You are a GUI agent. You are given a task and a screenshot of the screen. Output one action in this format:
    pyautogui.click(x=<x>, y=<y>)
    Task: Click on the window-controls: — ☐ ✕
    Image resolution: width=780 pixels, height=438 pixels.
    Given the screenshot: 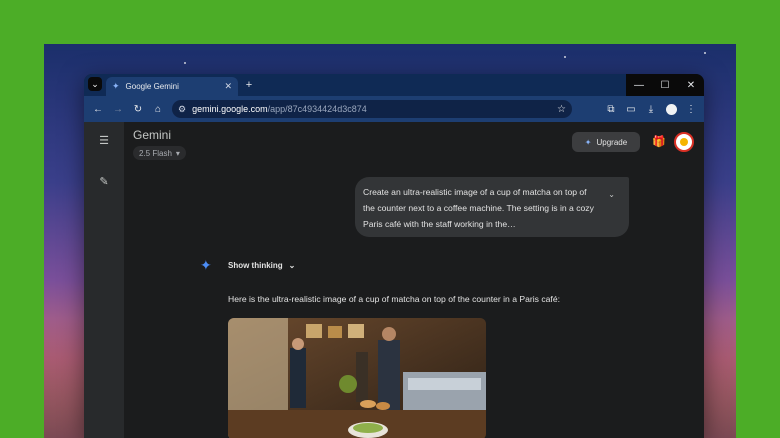 What is the action you would take?
    pyautogui.click(x=665, y=85)
    